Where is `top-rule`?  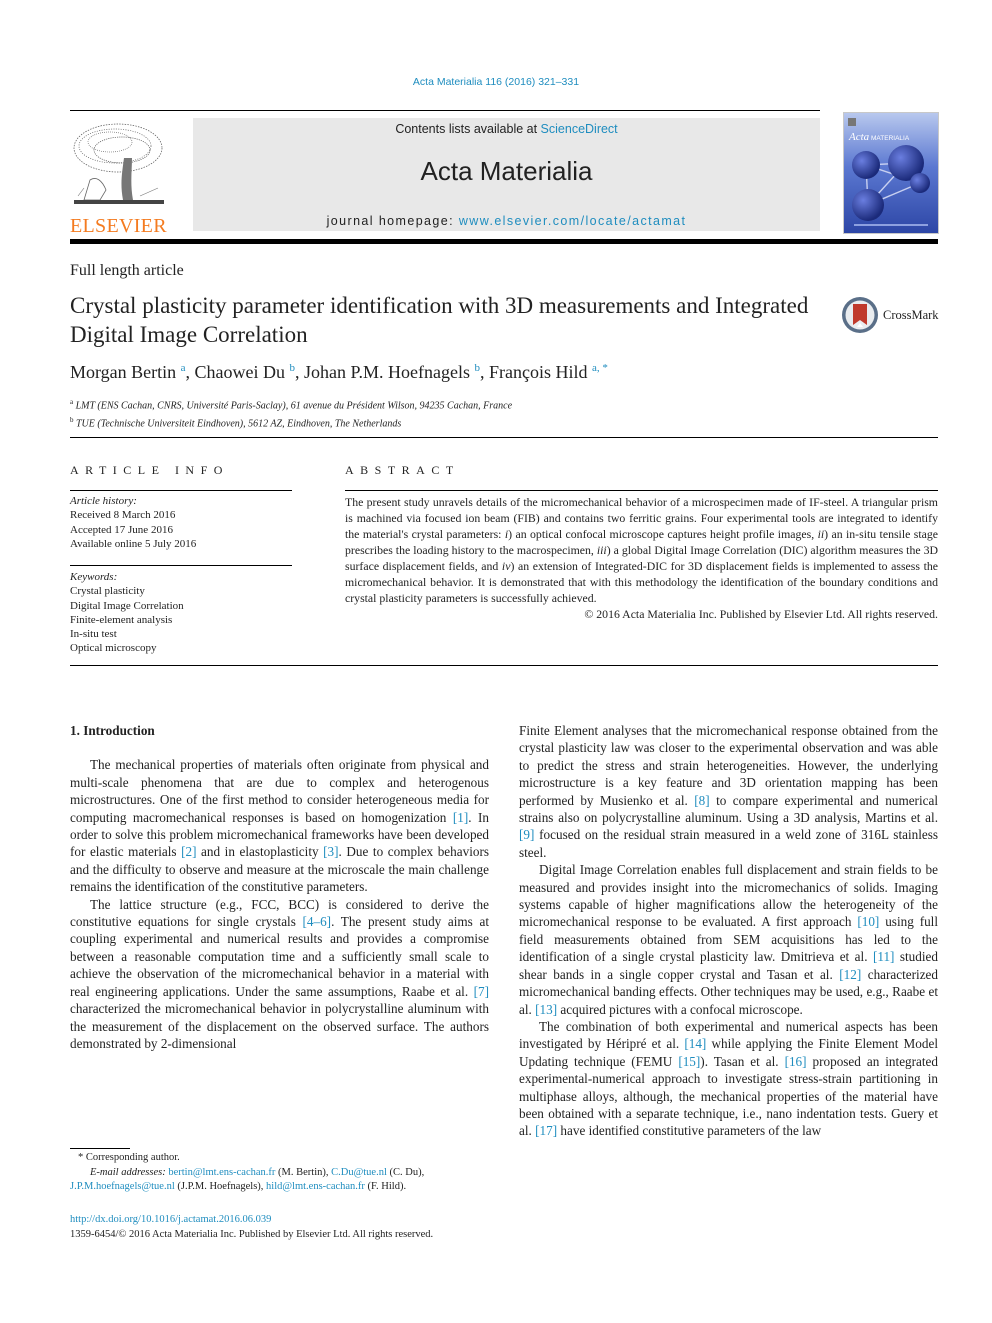 top-rule is located at coordinates (445, 110).